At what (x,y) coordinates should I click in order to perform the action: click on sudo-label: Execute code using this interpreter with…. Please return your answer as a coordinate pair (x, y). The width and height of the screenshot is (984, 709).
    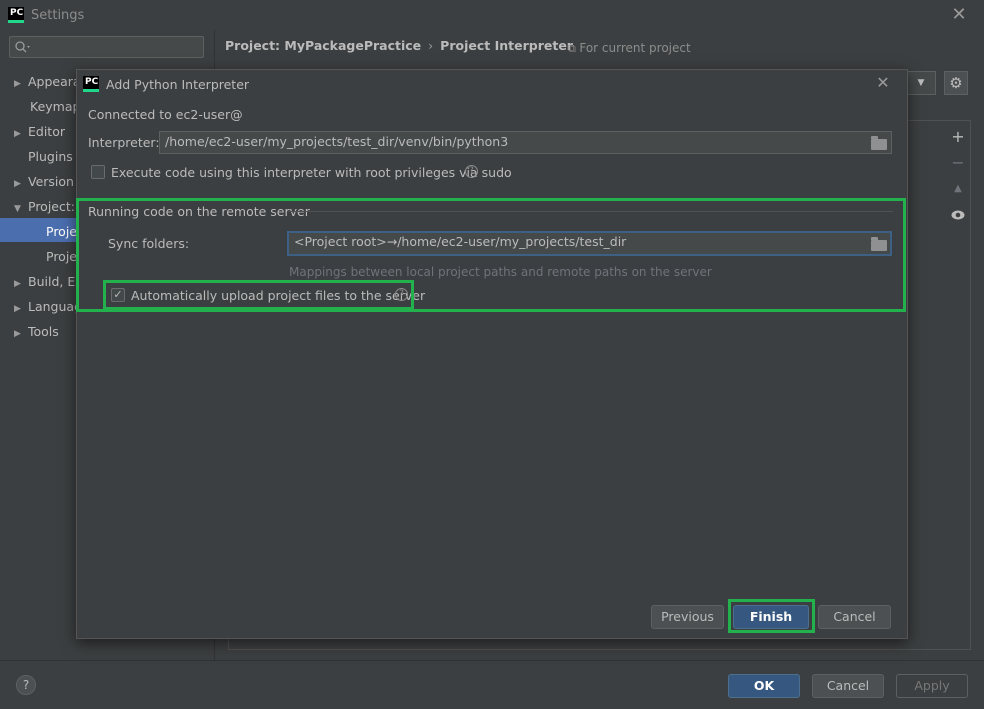
    Looking at the image, I should click on (311, 172).